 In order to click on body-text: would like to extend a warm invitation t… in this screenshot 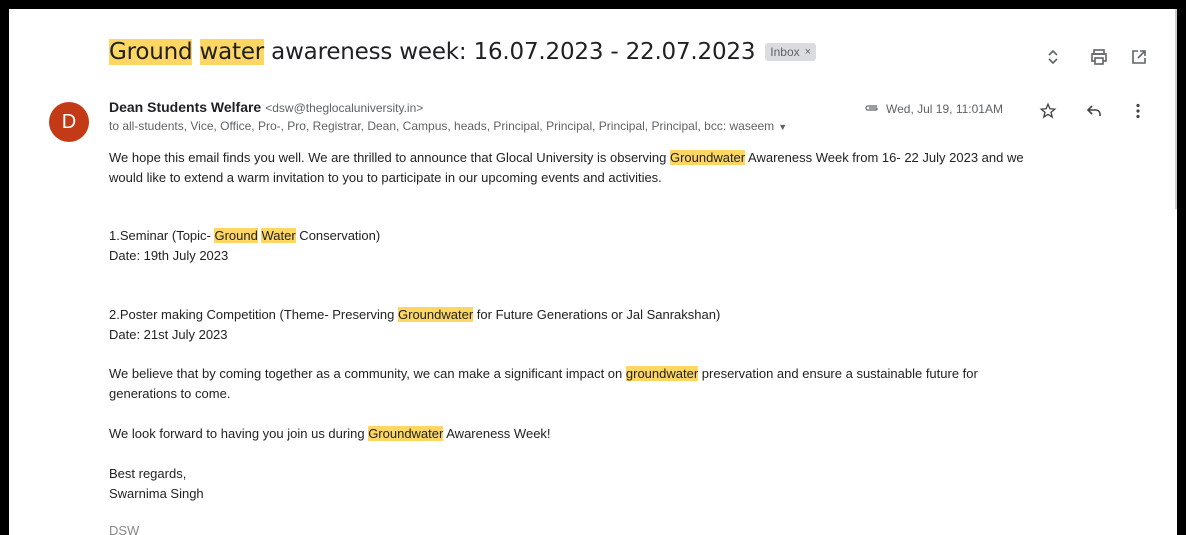, I will do `click(385, 177)`.